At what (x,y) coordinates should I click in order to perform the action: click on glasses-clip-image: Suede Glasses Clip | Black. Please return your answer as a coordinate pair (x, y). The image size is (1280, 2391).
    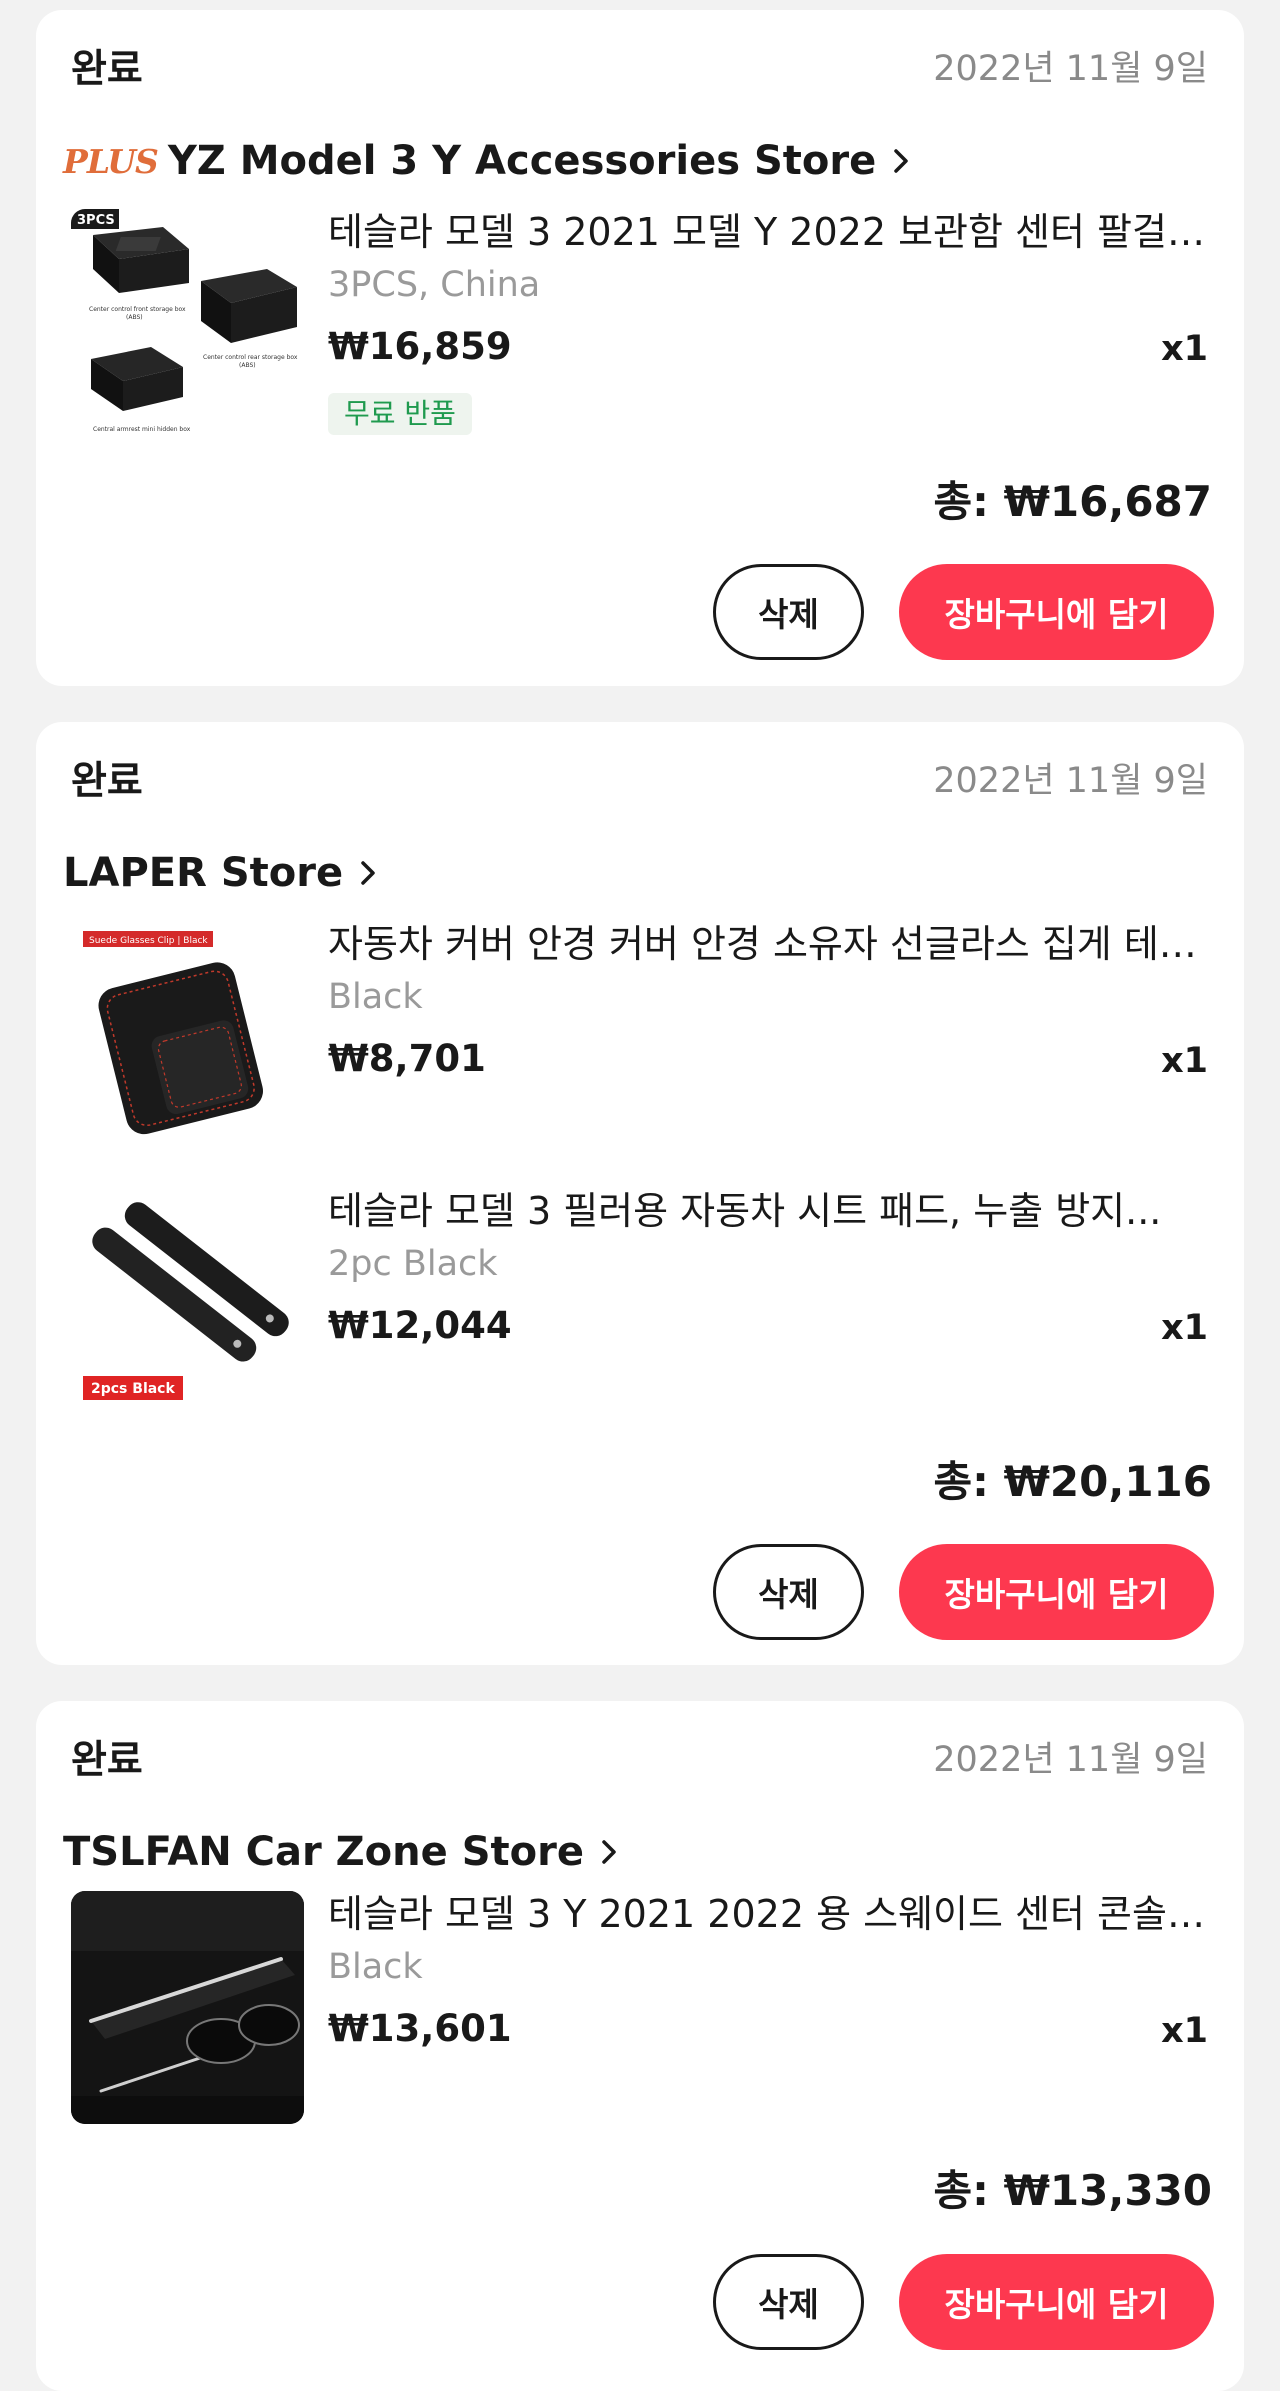
    Looking at the image, I should click on (187, 1037).